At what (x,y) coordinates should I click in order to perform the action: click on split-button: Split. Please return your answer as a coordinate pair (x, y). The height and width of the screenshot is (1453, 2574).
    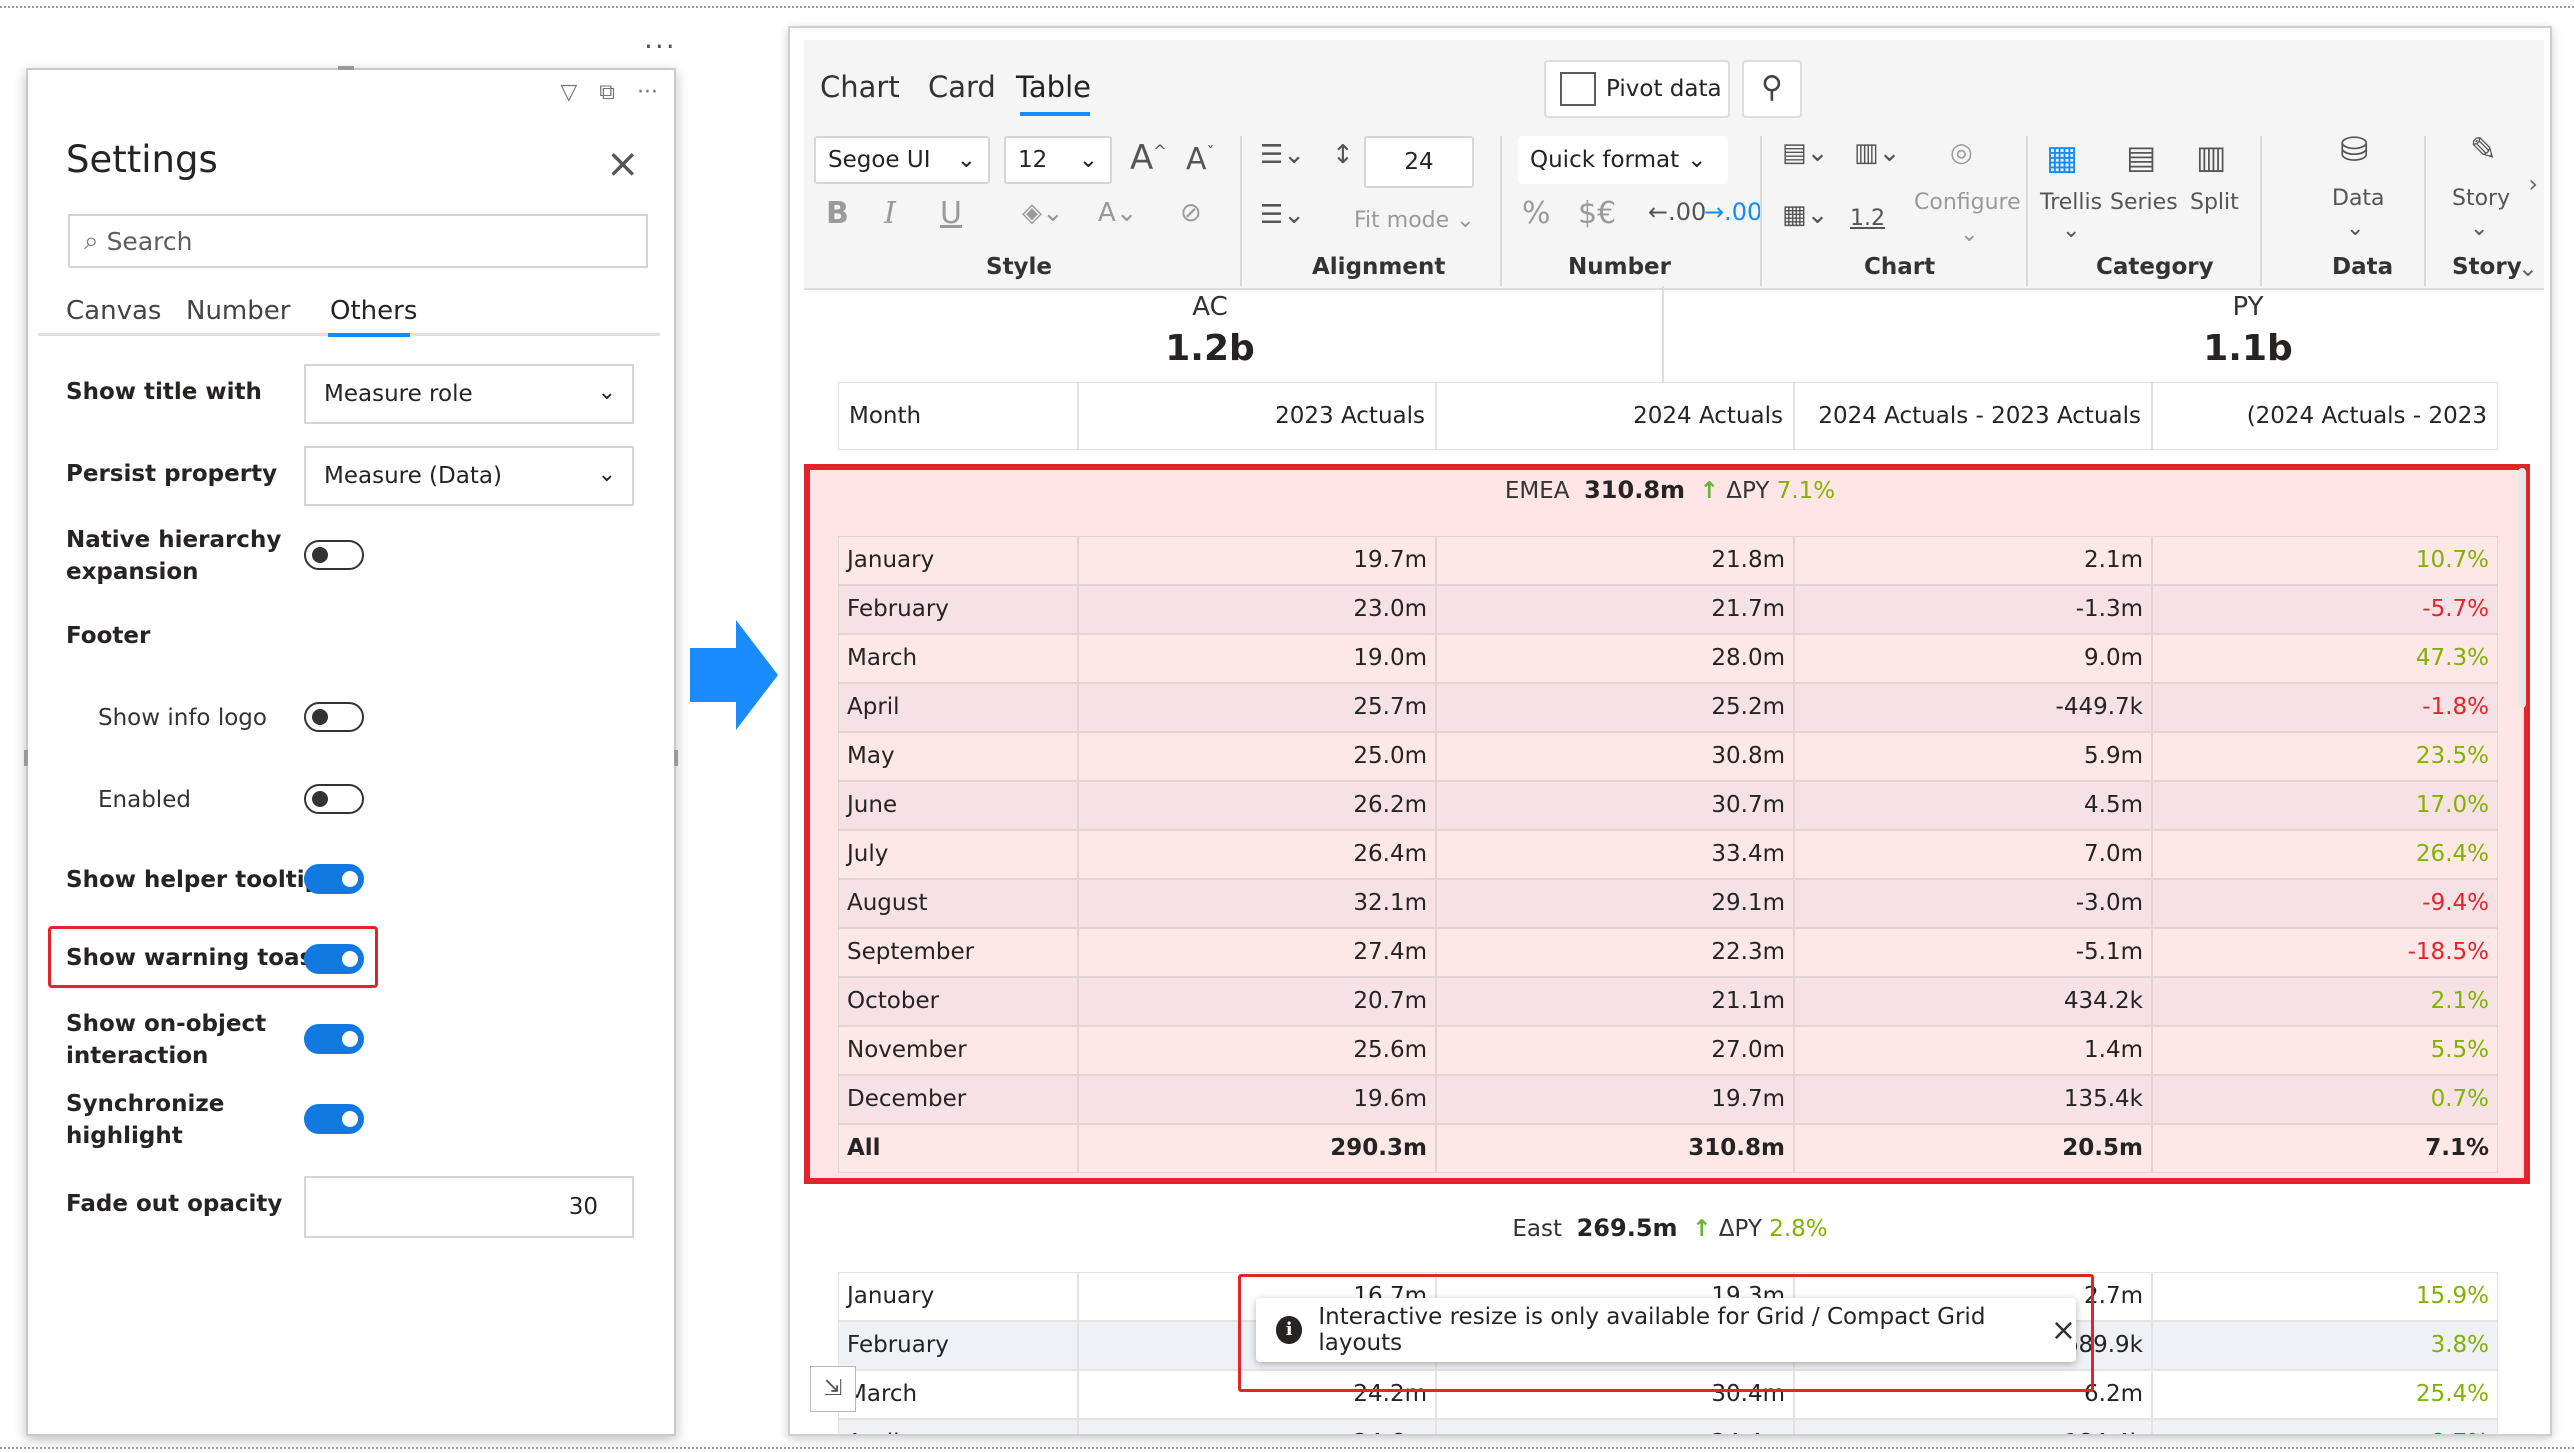
    Looking at the image, I should click on (2214, 202).